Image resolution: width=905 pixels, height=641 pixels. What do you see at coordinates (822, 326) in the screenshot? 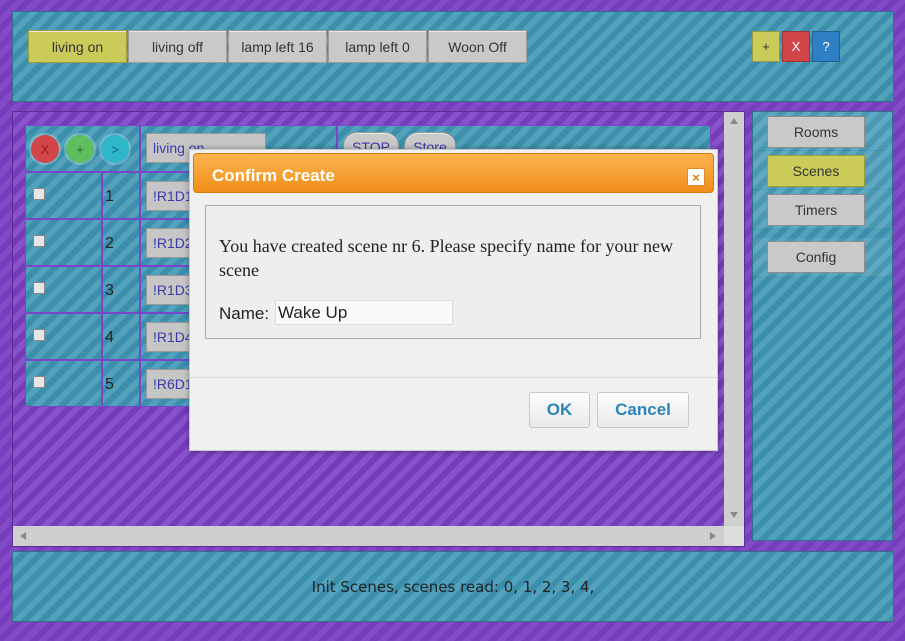
I see `sidebar: Rooms Scenes Timers Config` at bounding box center [822, 326].